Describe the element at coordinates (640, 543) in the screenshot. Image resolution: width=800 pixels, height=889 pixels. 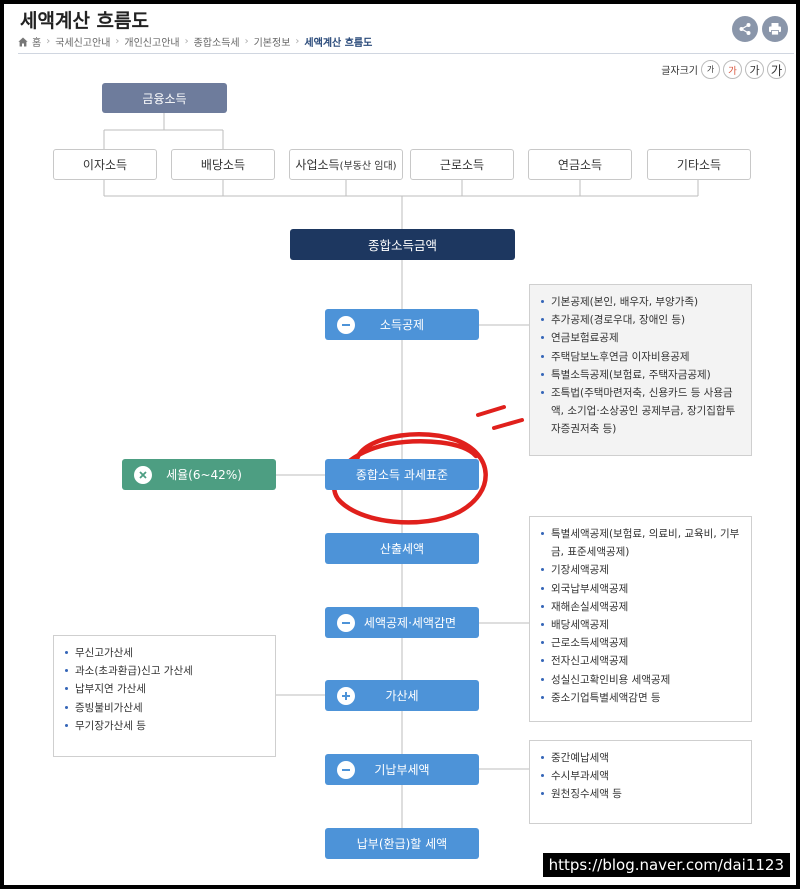
I see `credits-item: 특별세액공제(보험료, 의료비, 교육비, 기부금, 표준세액공제)` at that location.